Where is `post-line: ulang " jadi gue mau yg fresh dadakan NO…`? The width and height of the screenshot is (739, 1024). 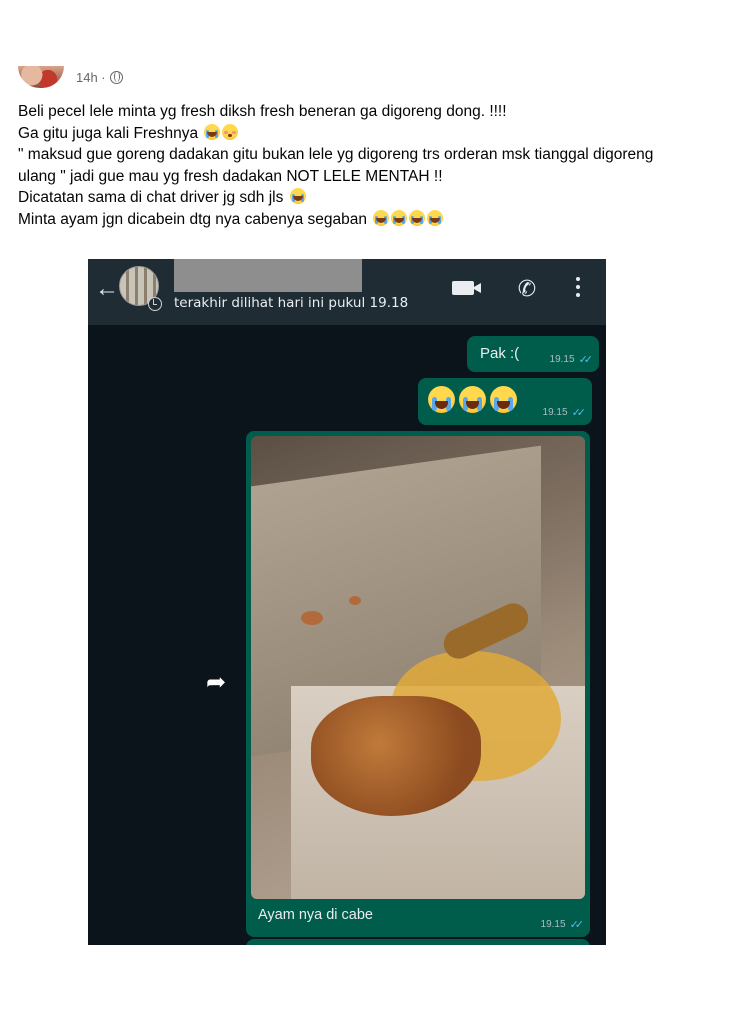 post-line: ulang " jadi gue mau yg fresh dadakan NO… is located at coordinates (230, 176).